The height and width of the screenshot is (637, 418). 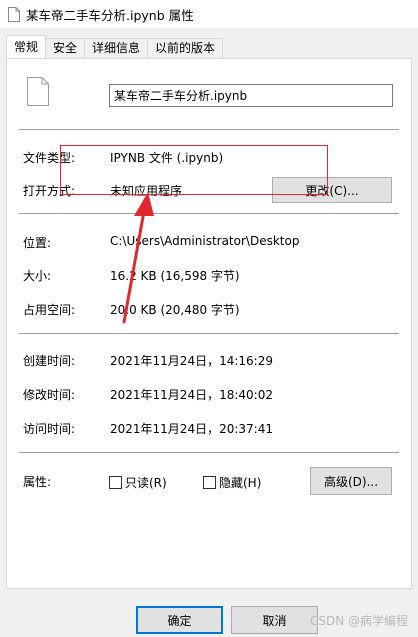 I want to click on readonly-checkbox: 只读(R), so click(x=138, y=482).